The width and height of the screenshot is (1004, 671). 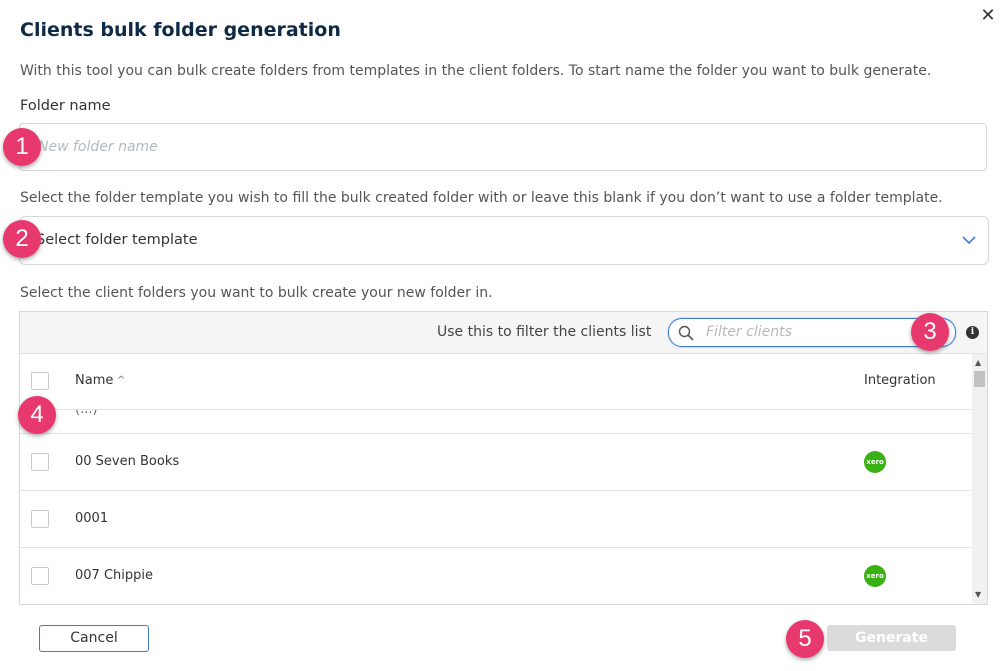 What do you see at coordinates (686, 333) in the screenshot?
I see `search-icon` at bounding box center [686, 333].